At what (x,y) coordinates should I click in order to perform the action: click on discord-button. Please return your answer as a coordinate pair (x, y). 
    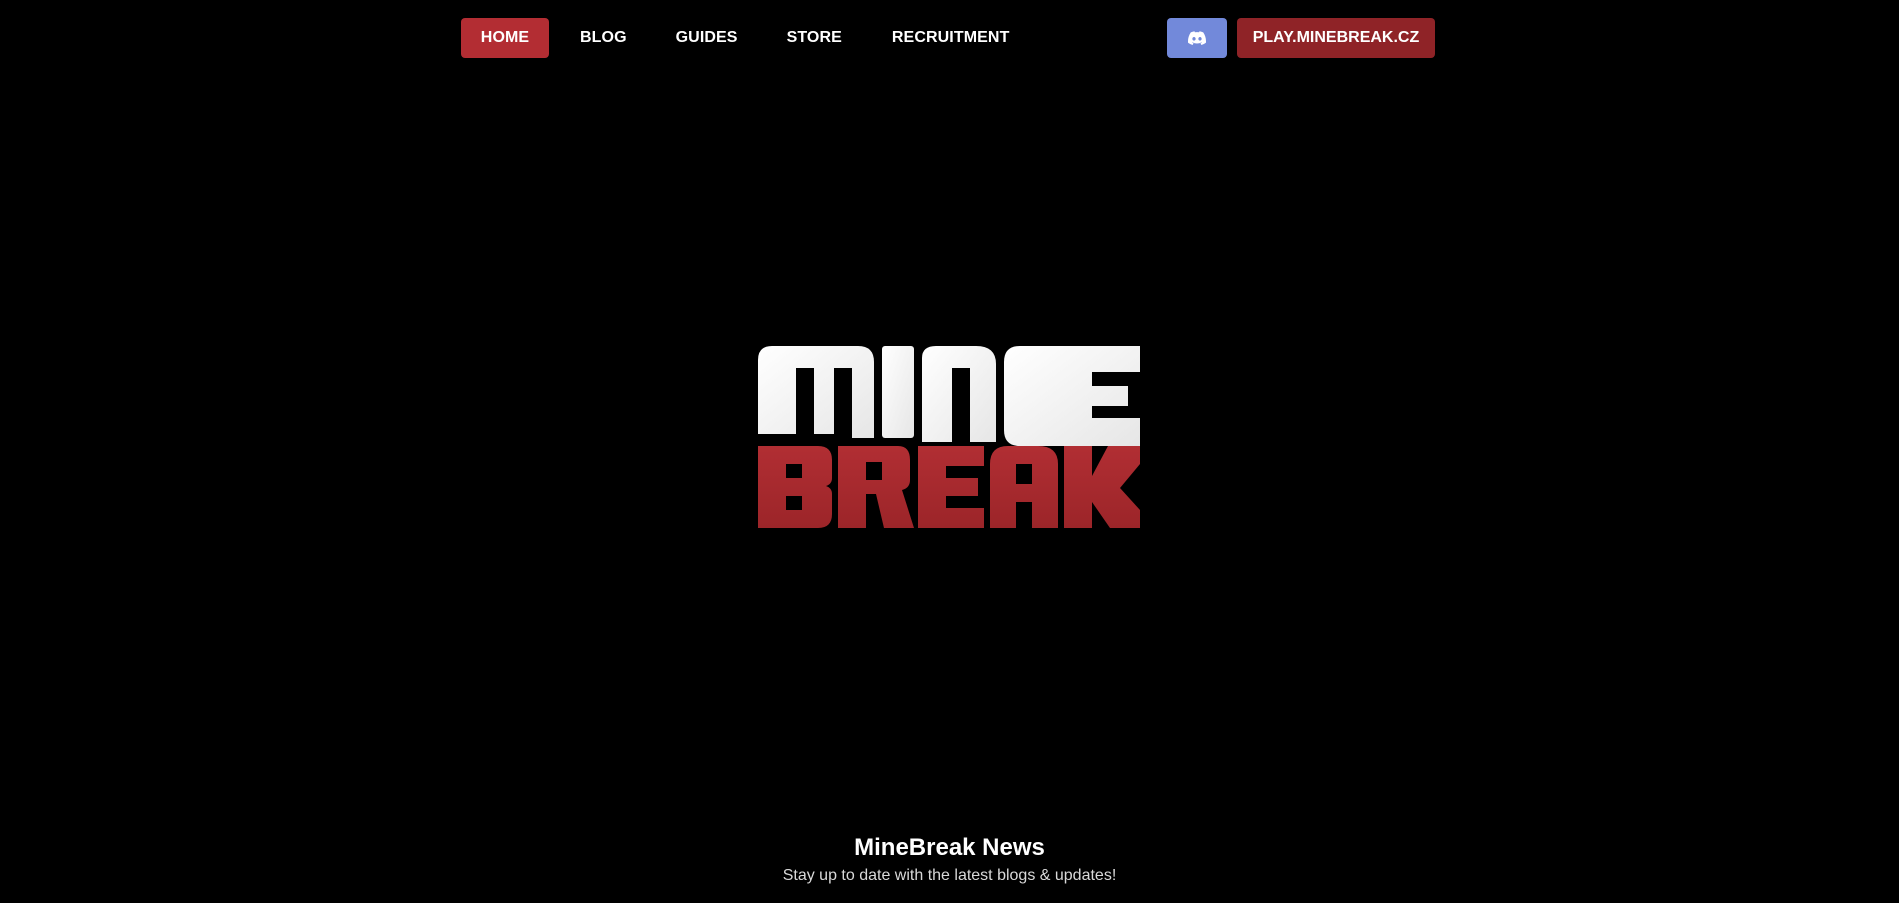
    Looking at the image, I should click on (1197, 38).